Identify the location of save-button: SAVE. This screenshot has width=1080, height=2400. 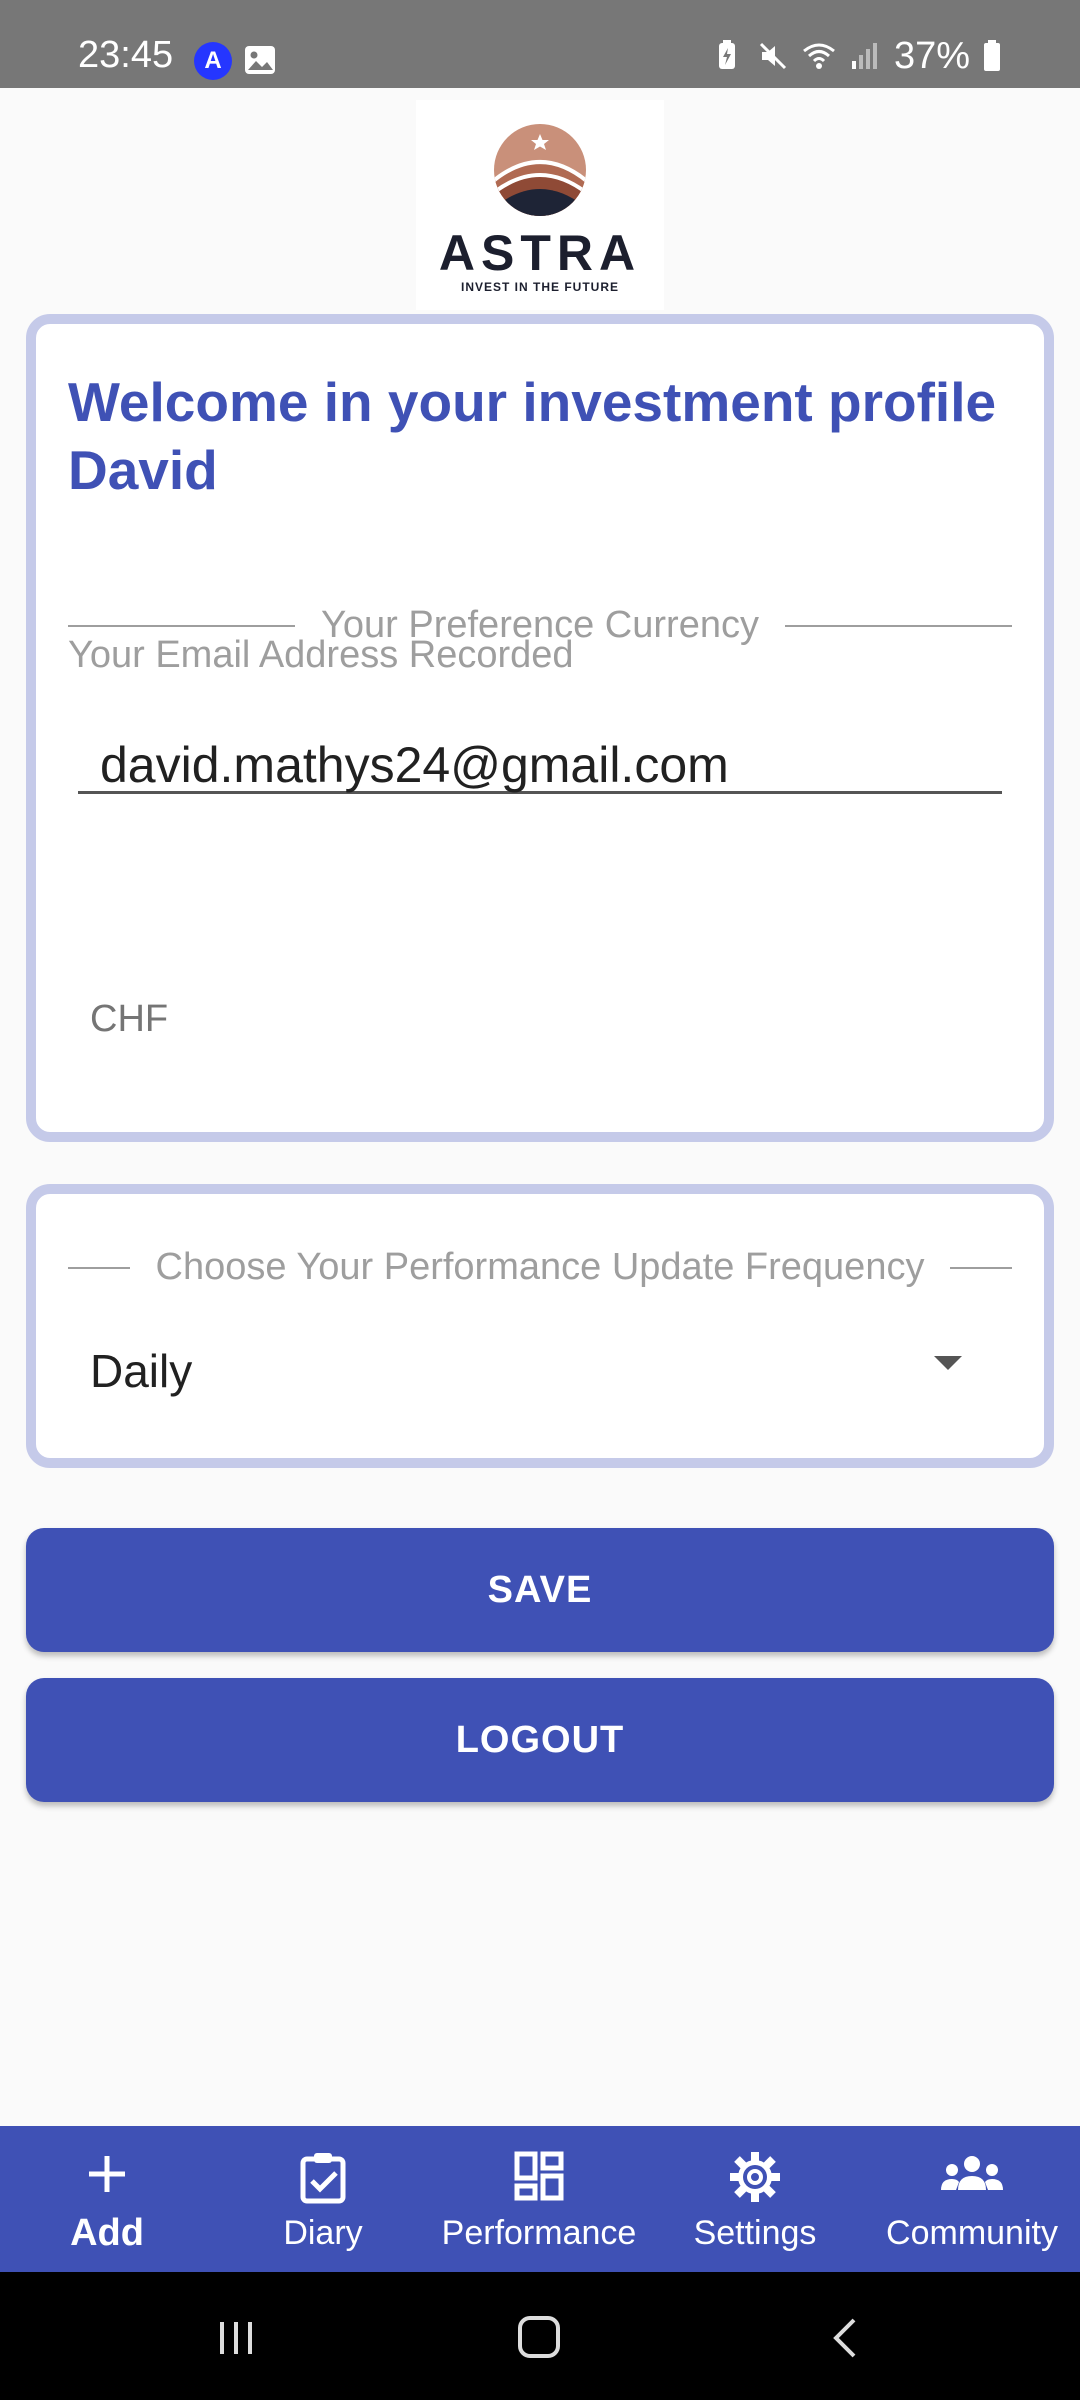
(540, 1590).